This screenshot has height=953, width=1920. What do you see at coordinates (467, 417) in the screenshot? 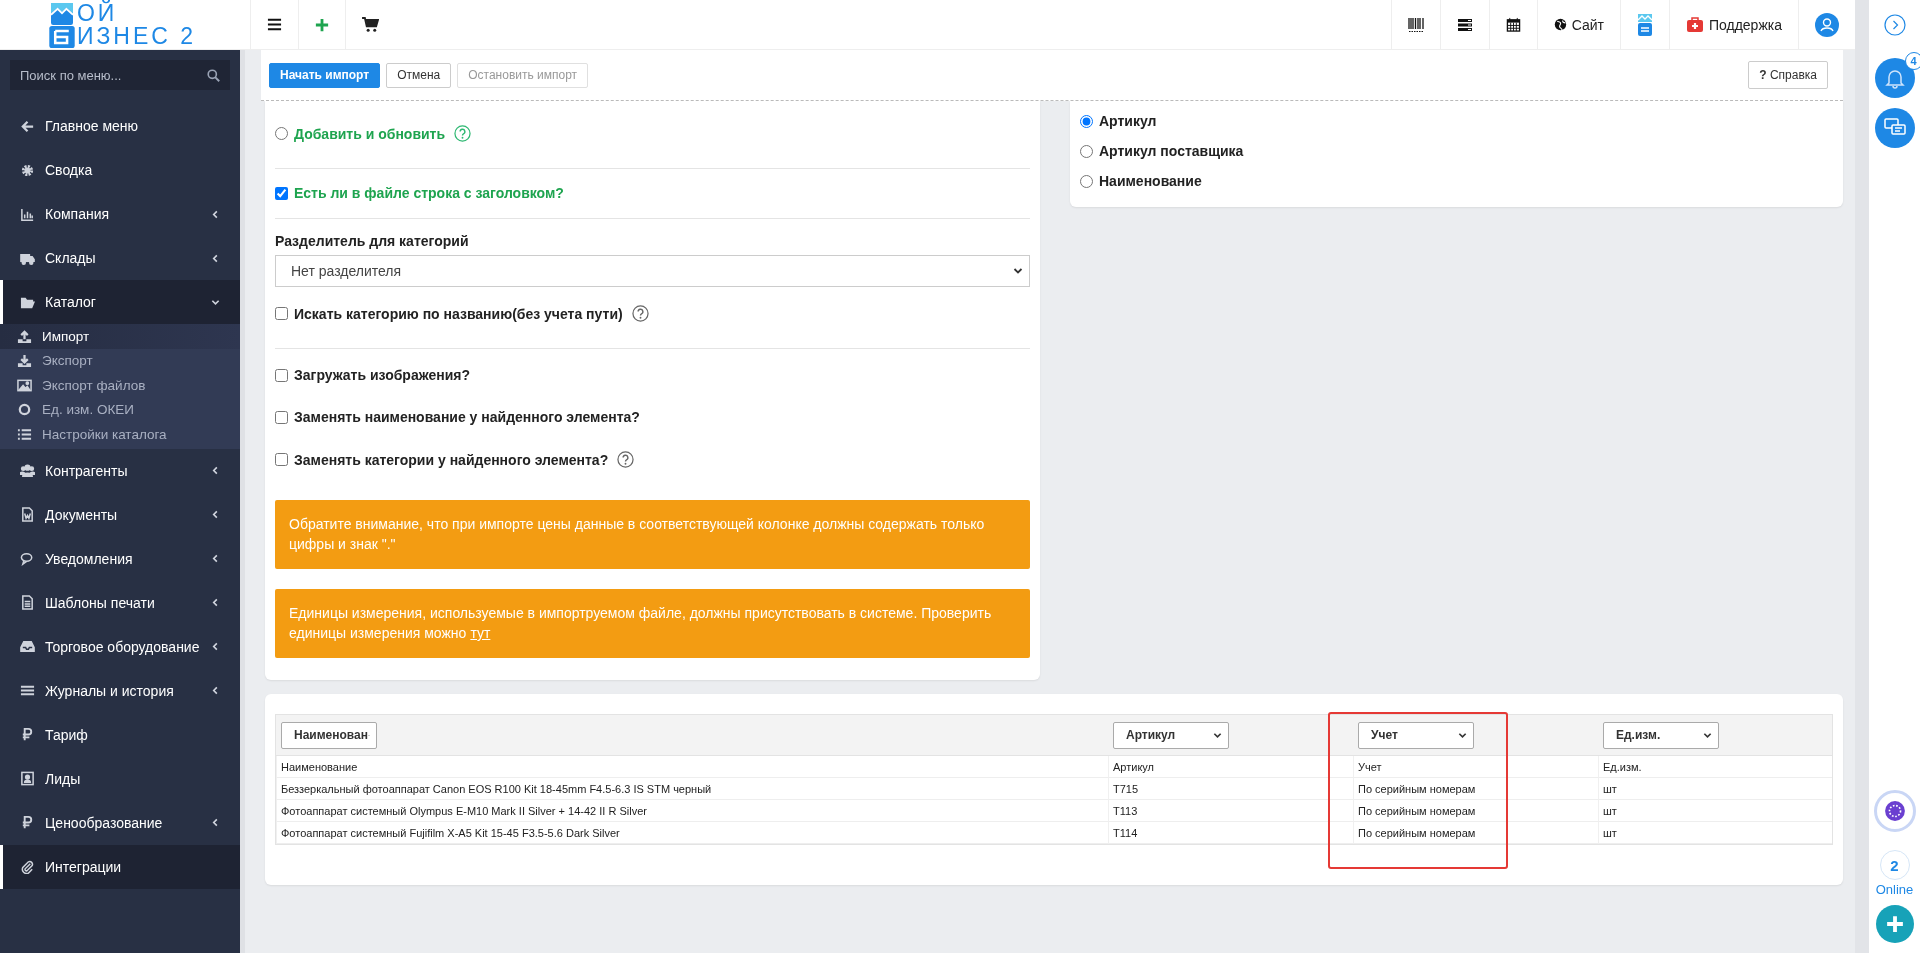
I see `option-label: Заменять наименование у найденного элемента?` at bounding box center [467, 417].